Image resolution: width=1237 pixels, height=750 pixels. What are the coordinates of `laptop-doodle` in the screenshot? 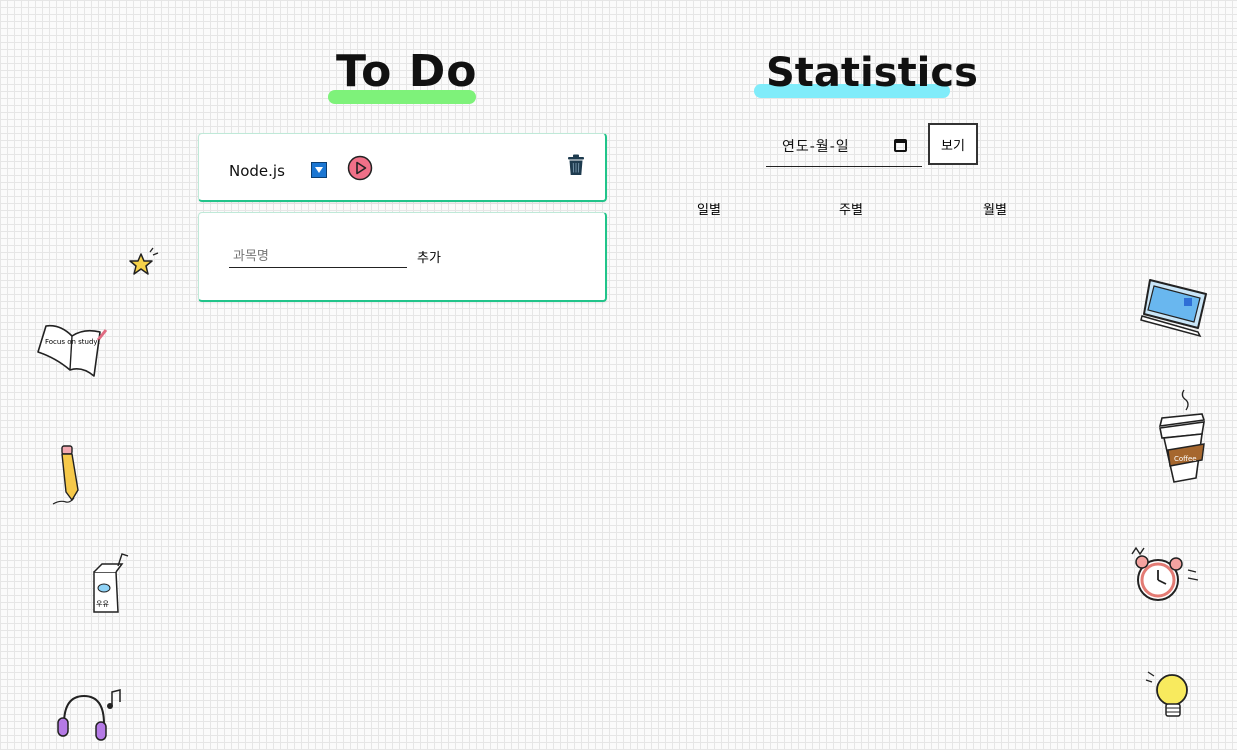 It's located at (1176, 308).